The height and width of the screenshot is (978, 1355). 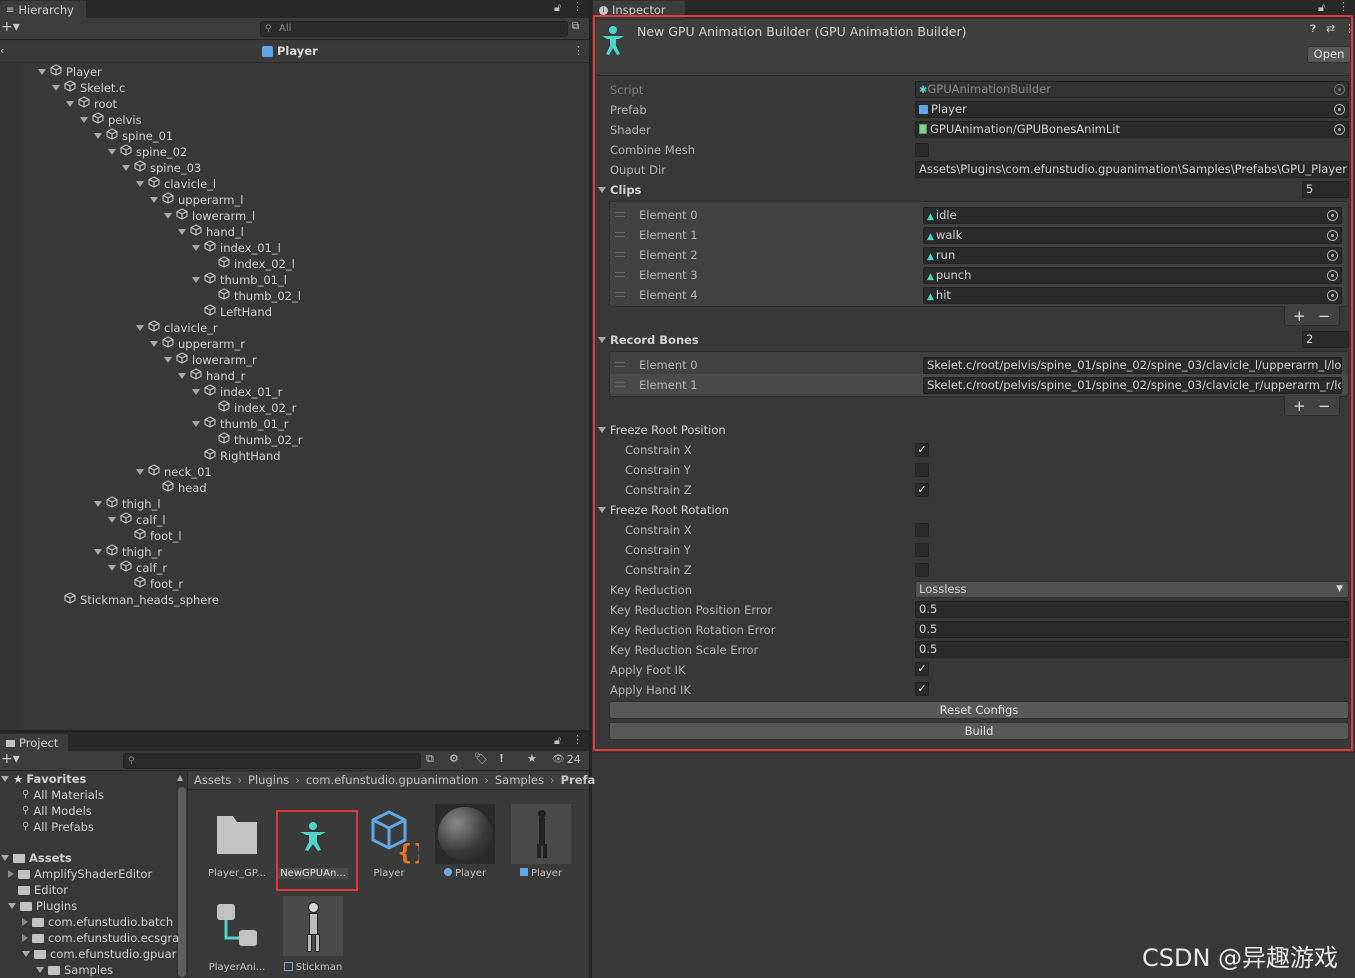 I want to click on breadcrumb-item: Samples, so click(x=519, y=780).